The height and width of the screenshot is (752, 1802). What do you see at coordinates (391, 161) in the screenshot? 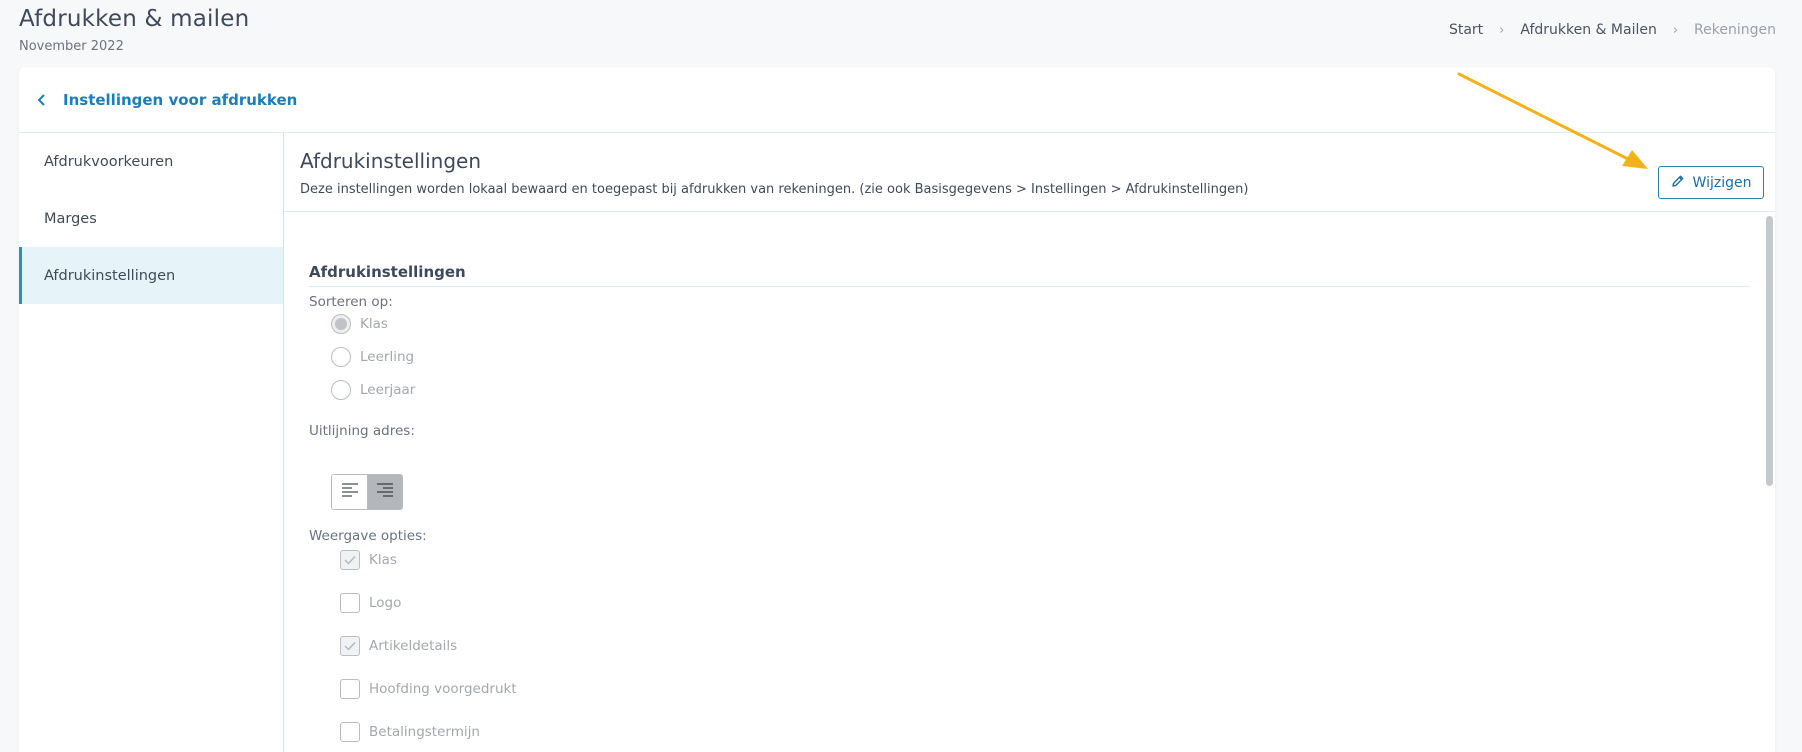
I see `content-title: Afdrukinstellingen` at bounding box center [391, 161].